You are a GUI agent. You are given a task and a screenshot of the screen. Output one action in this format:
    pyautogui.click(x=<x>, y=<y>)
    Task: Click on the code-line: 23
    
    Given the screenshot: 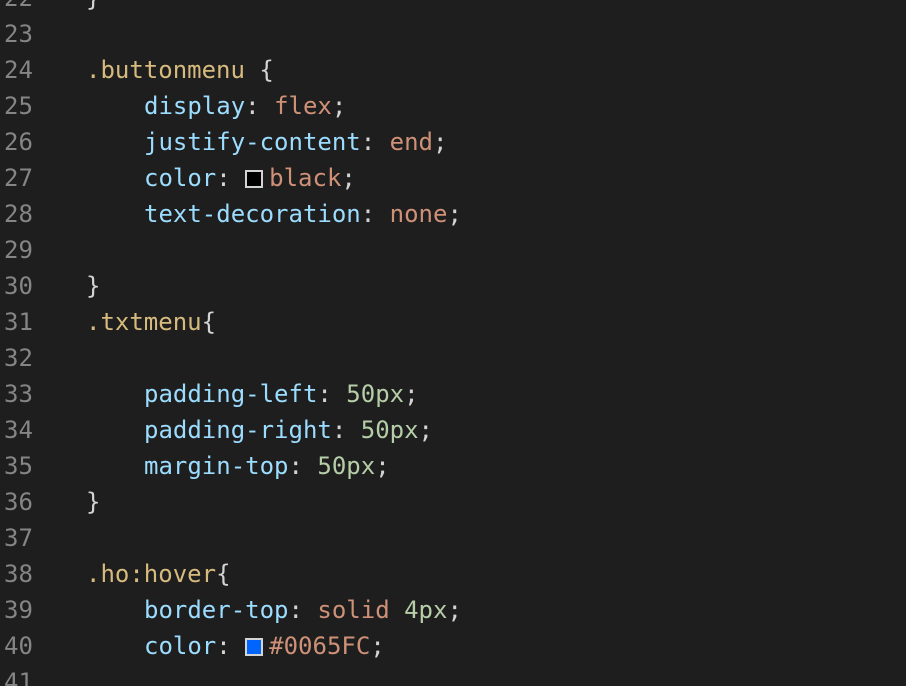 What is the action you would take?
    pyautogui.click(x=453, y=34)
    